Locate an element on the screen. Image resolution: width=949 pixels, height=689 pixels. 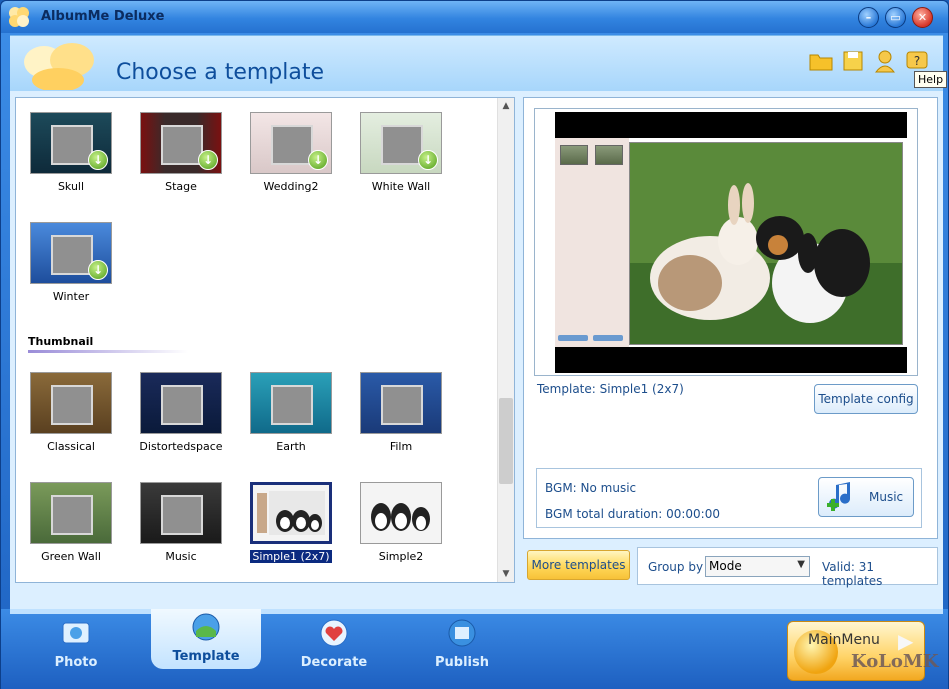
section-title: Thumbnail is located at coordinates (61, 341).